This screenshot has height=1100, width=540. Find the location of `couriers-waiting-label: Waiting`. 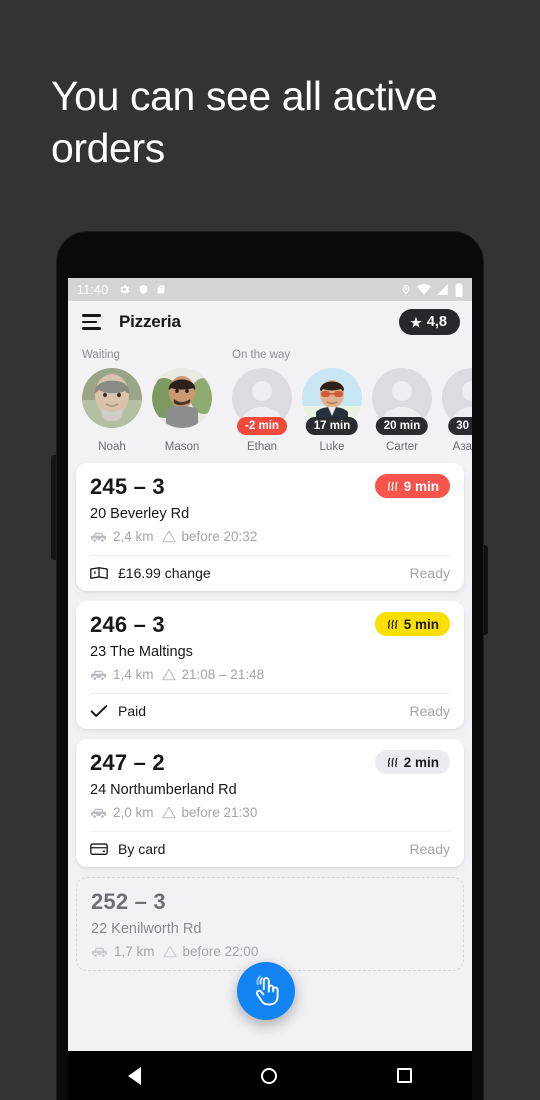

couriers-waiting-label: Waiting is located at coordinates (101, 355).